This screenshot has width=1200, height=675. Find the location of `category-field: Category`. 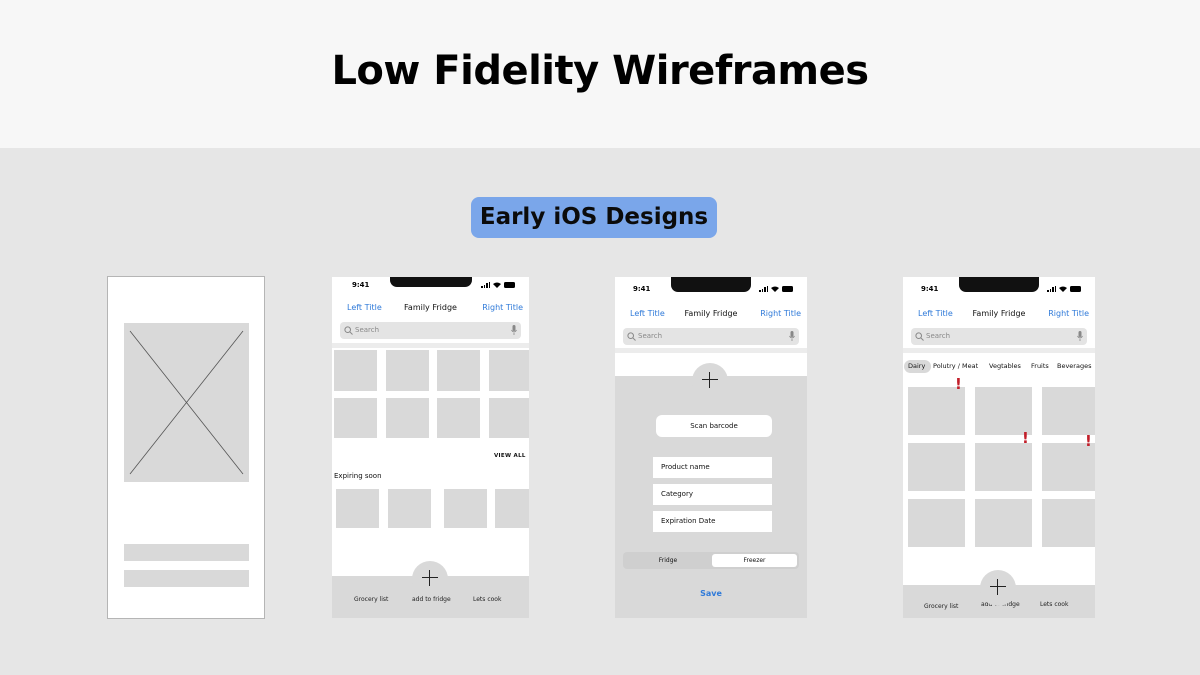

category-field: Category is located at coordinates (712, 494).